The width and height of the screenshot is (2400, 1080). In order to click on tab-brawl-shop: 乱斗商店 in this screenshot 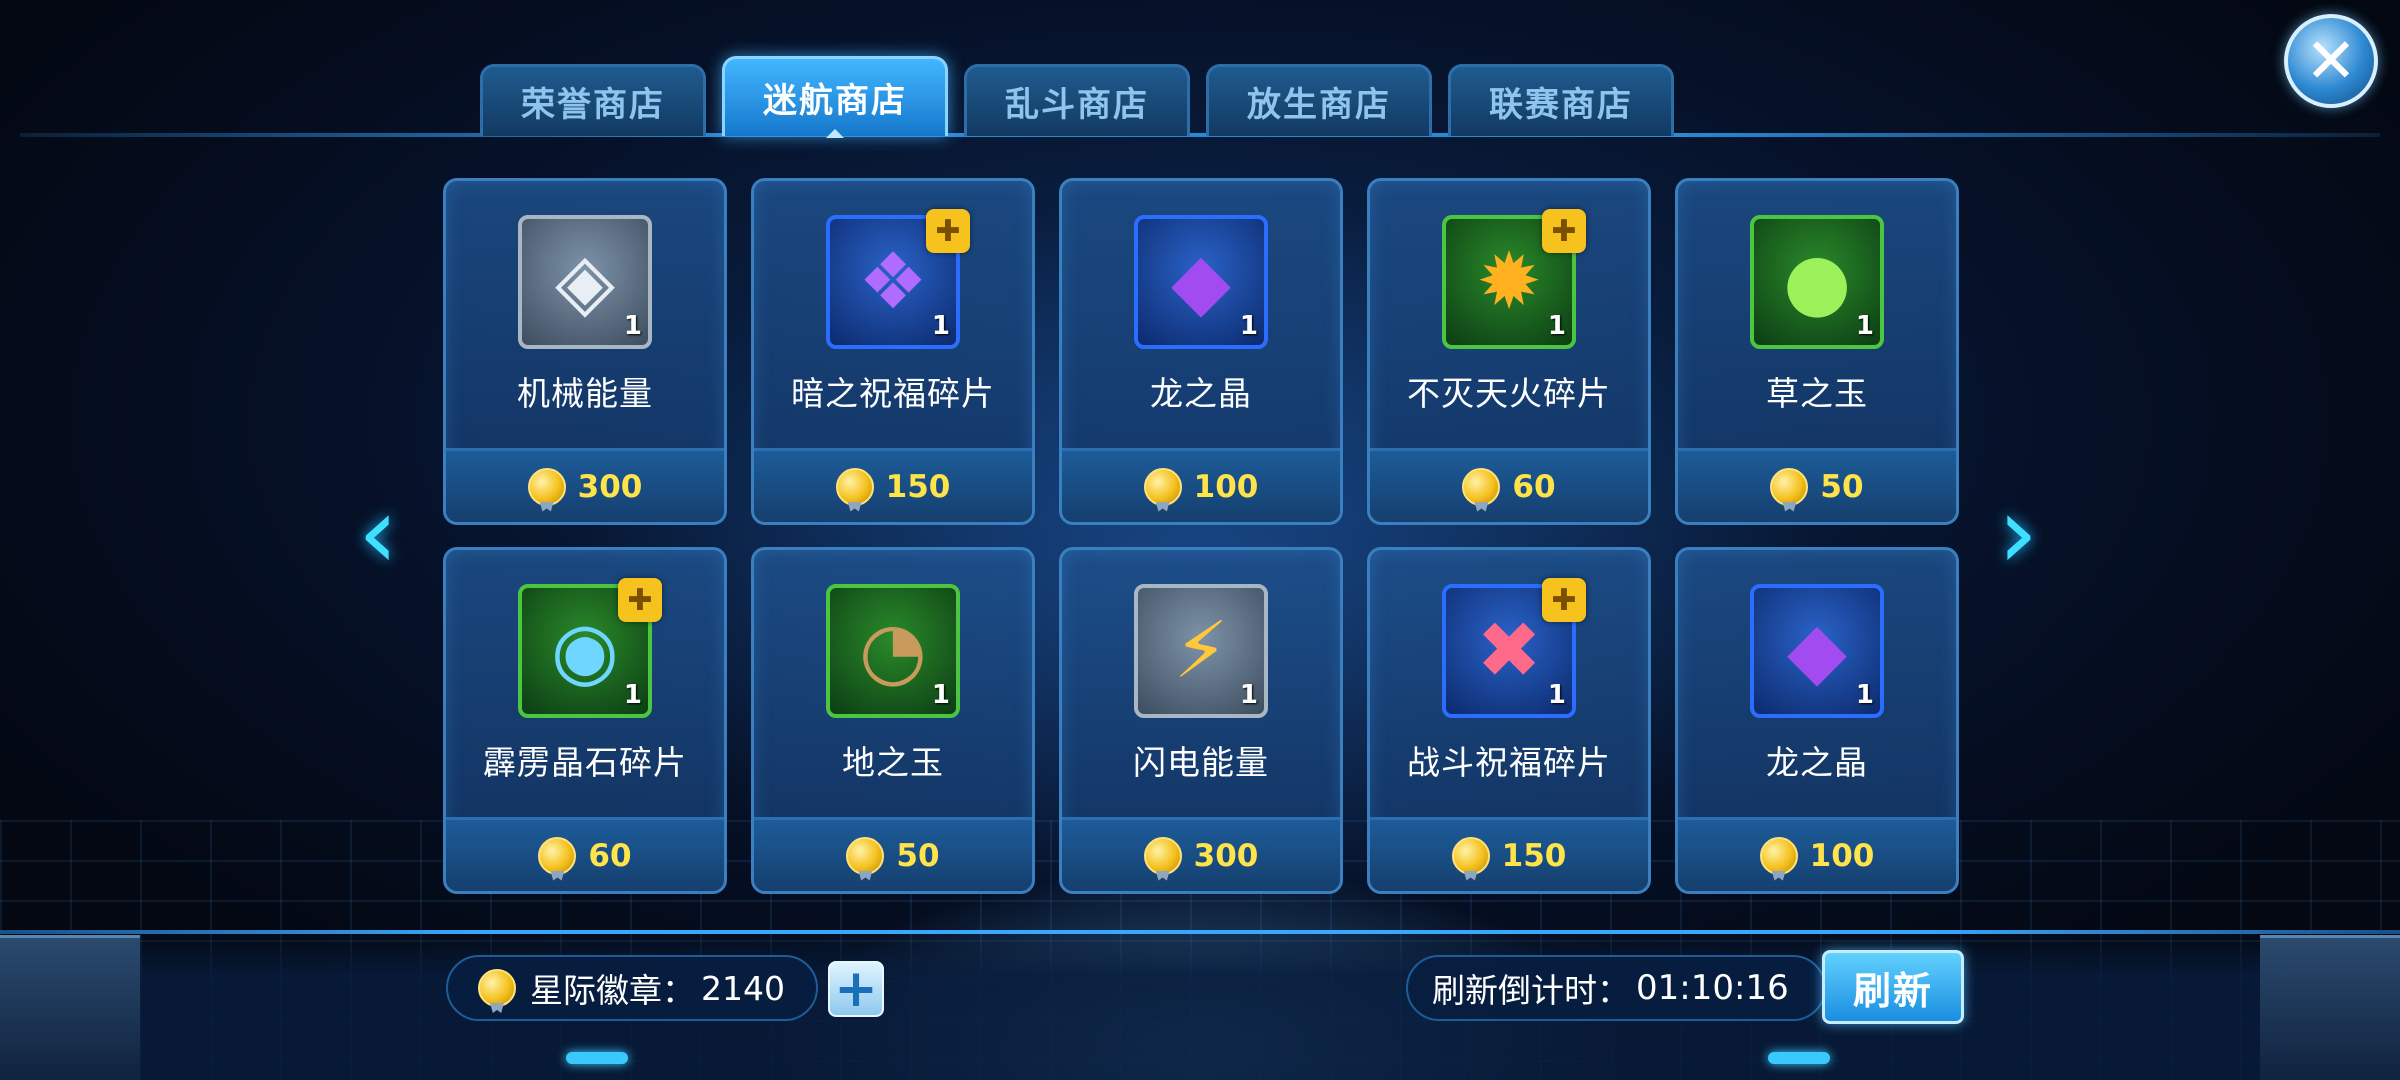, I will do `click(1077, 100)`.